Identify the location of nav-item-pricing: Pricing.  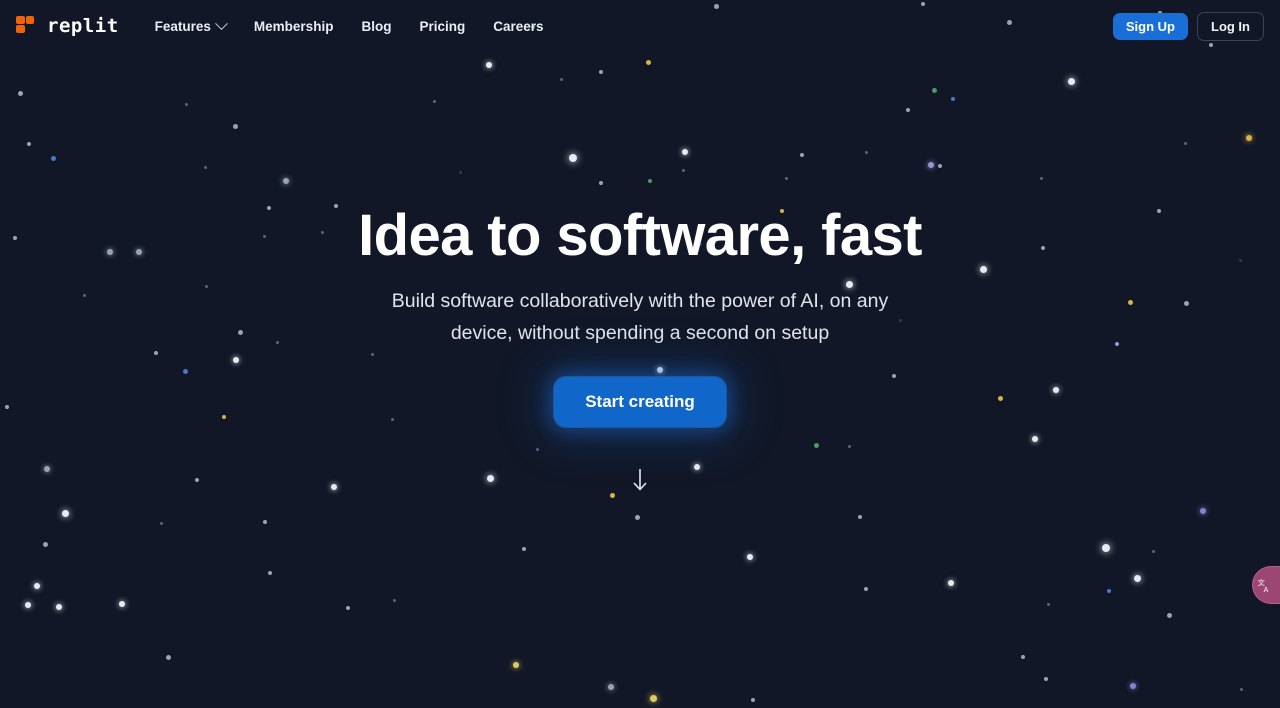
(442, 26).